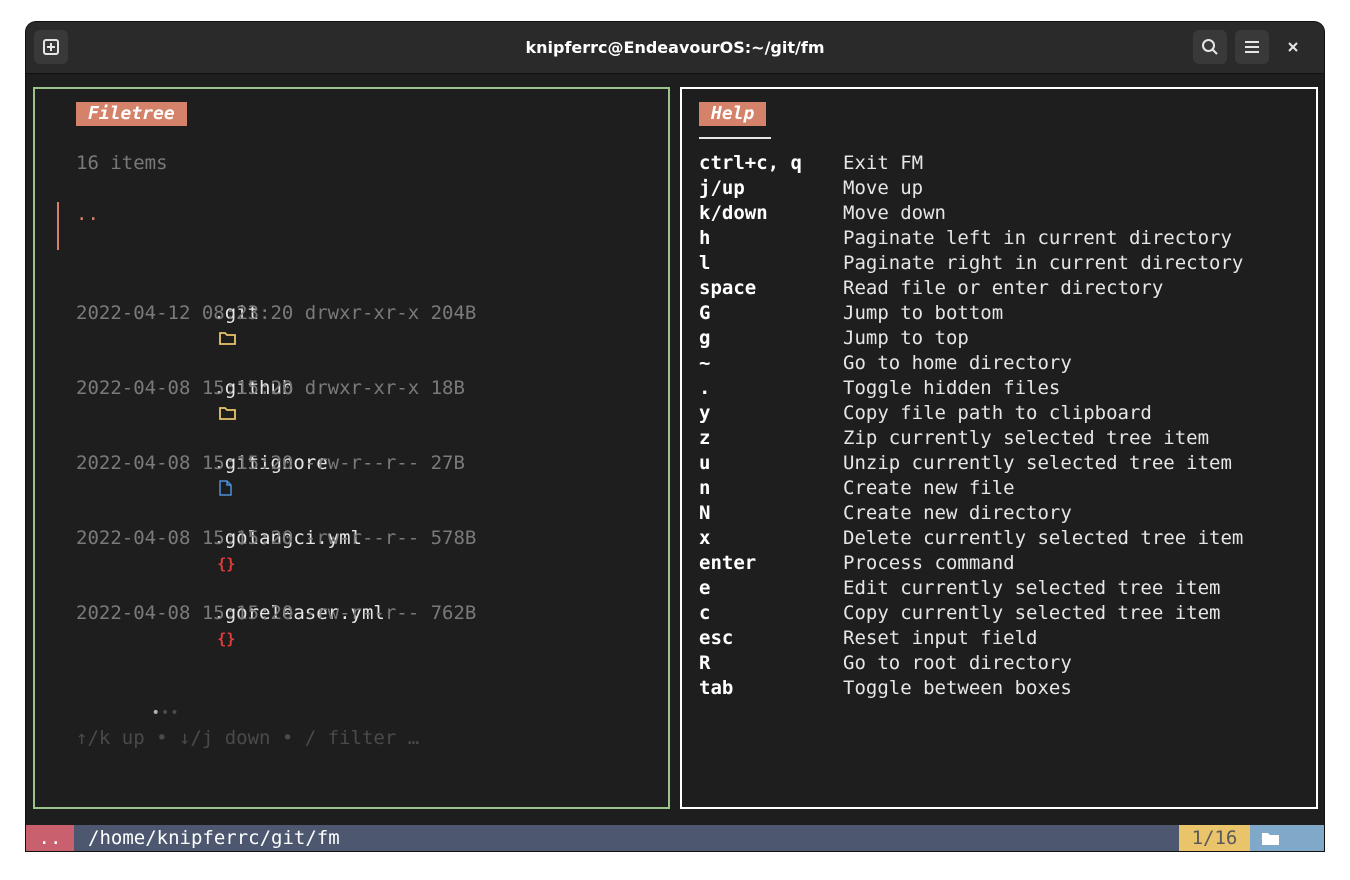 The height and width of the screenshot is (880, 1350). Describe the element at coordinates (1043, 538) in the screenshot. I see `help-desc: Delete currently selected tree item` at that location.